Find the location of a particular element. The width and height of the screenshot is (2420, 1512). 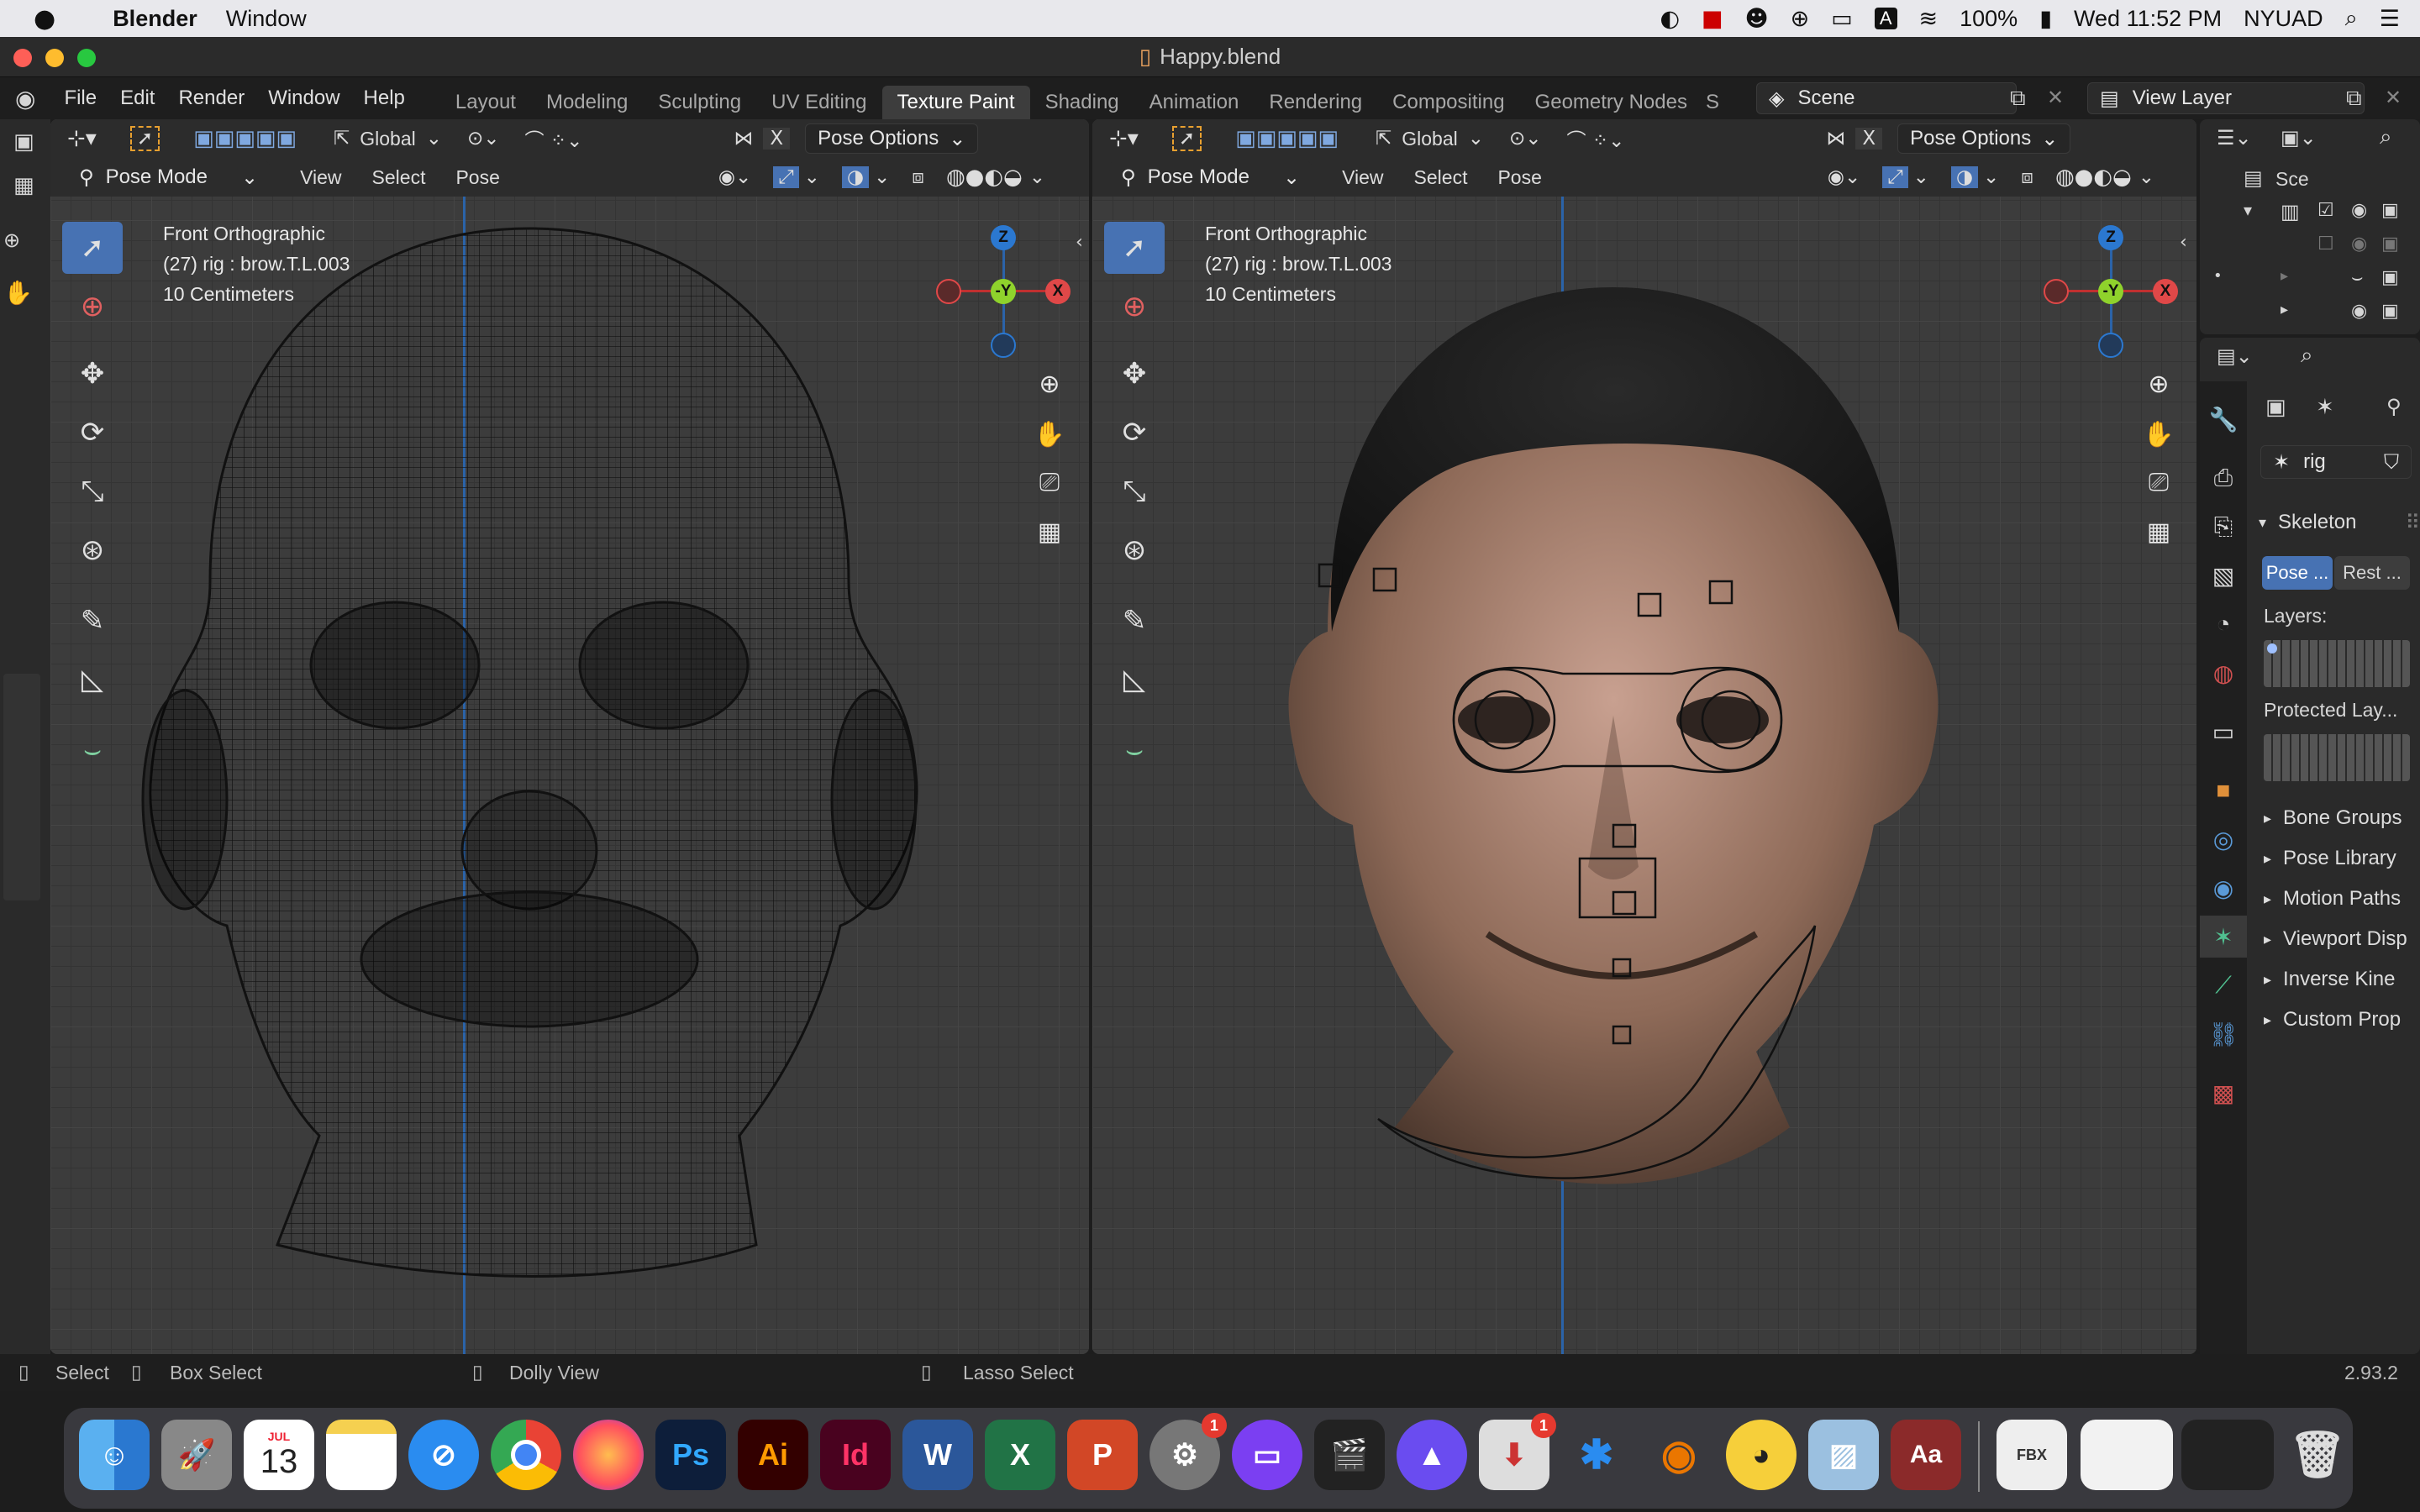

gizmo-neg-x-axis is located at coordinates (2056, 291).